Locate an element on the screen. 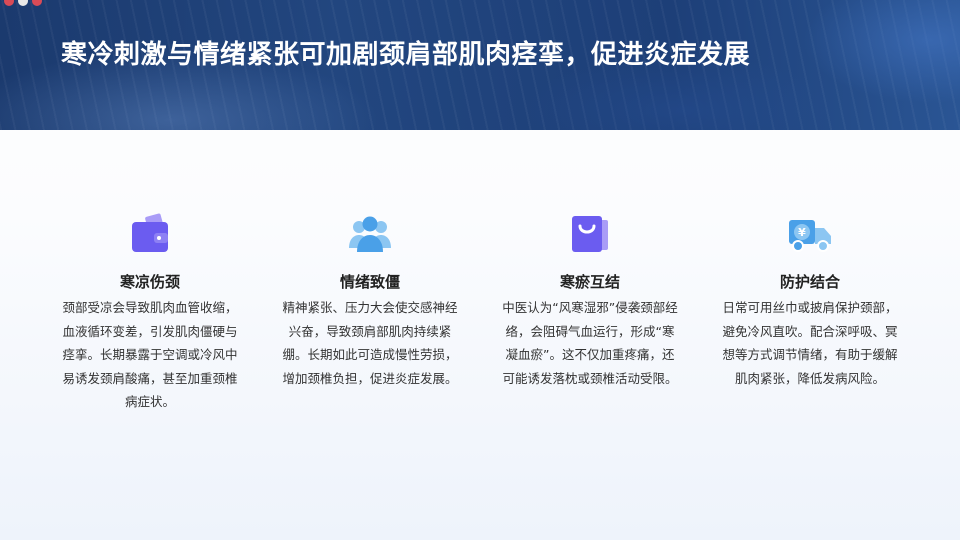 This screenshot has height=540, width=960. card-title: 防护结合 is located at coordinates (809, 282).